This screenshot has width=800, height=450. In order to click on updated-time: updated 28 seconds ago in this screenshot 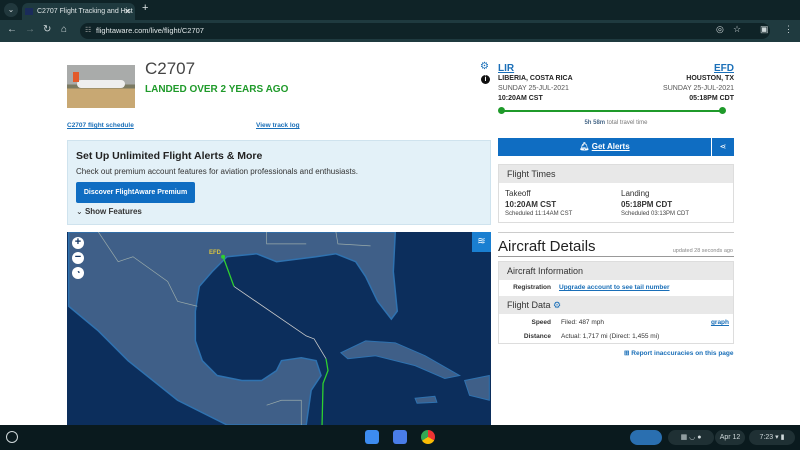, I will do `click(702, 251)`.